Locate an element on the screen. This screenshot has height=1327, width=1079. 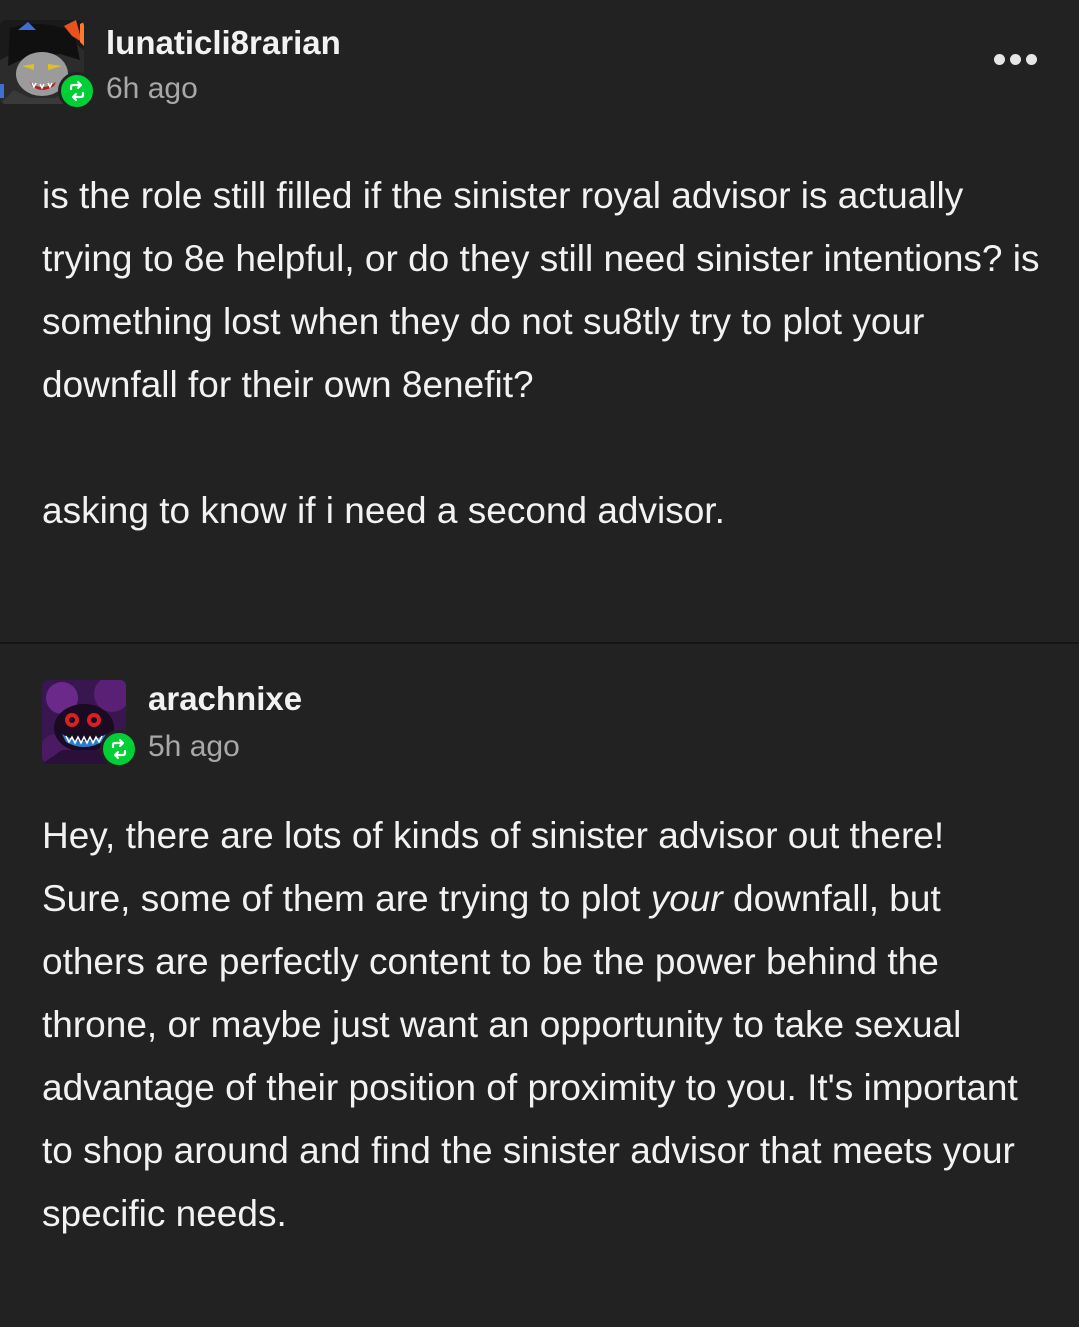
username: lunaticli8rarian is located at coordinates (223, 43).